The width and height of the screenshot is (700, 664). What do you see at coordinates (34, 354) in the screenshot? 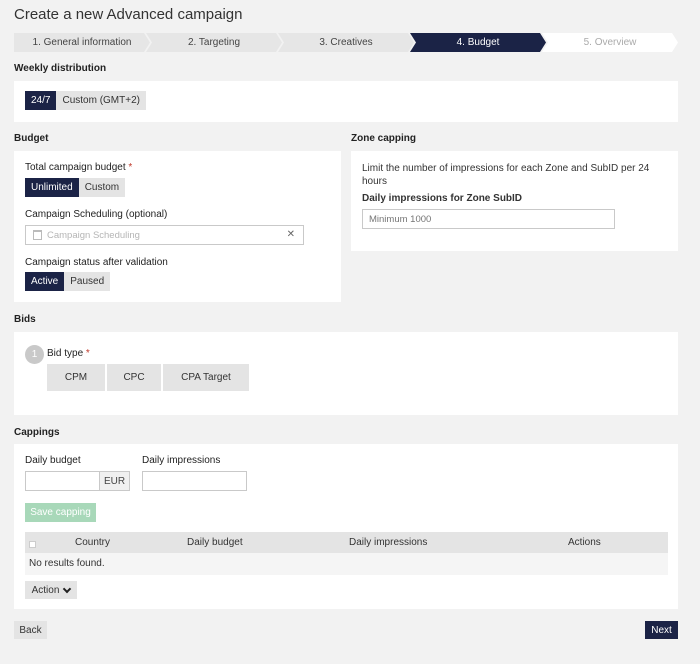
I see `step-number-badge: 1` at bounding box center [34, 354].